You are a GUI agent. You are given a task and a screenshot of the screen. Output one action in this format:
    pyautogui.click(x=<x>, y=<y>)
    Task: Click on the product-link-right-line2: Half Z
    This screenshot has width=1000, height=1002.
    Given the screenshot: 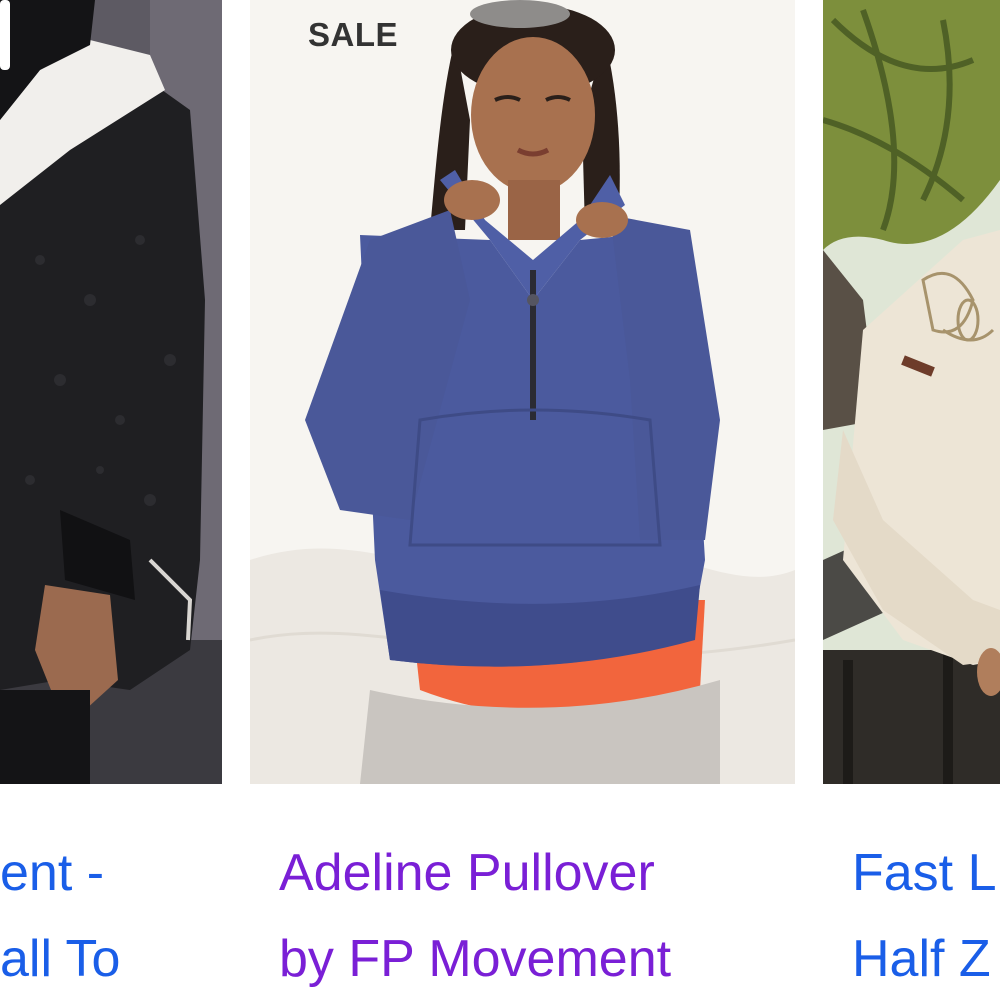 What is the action you would take?
    pyautogui.click(x=921, y=959)
    